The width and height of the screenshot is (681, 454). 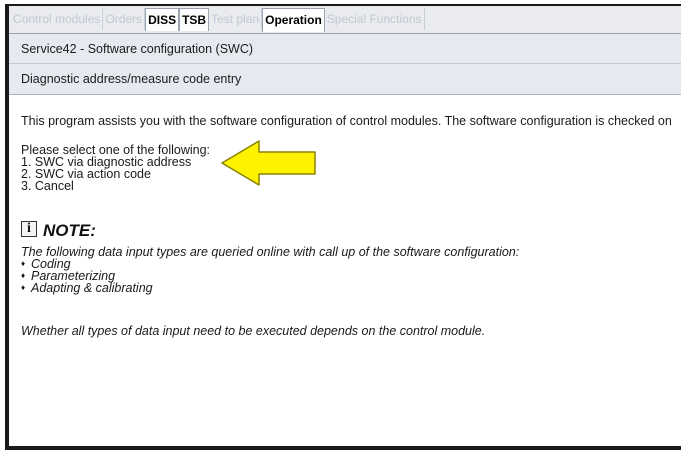 I want to click on info-icon: i, so click(x=29, y=229).